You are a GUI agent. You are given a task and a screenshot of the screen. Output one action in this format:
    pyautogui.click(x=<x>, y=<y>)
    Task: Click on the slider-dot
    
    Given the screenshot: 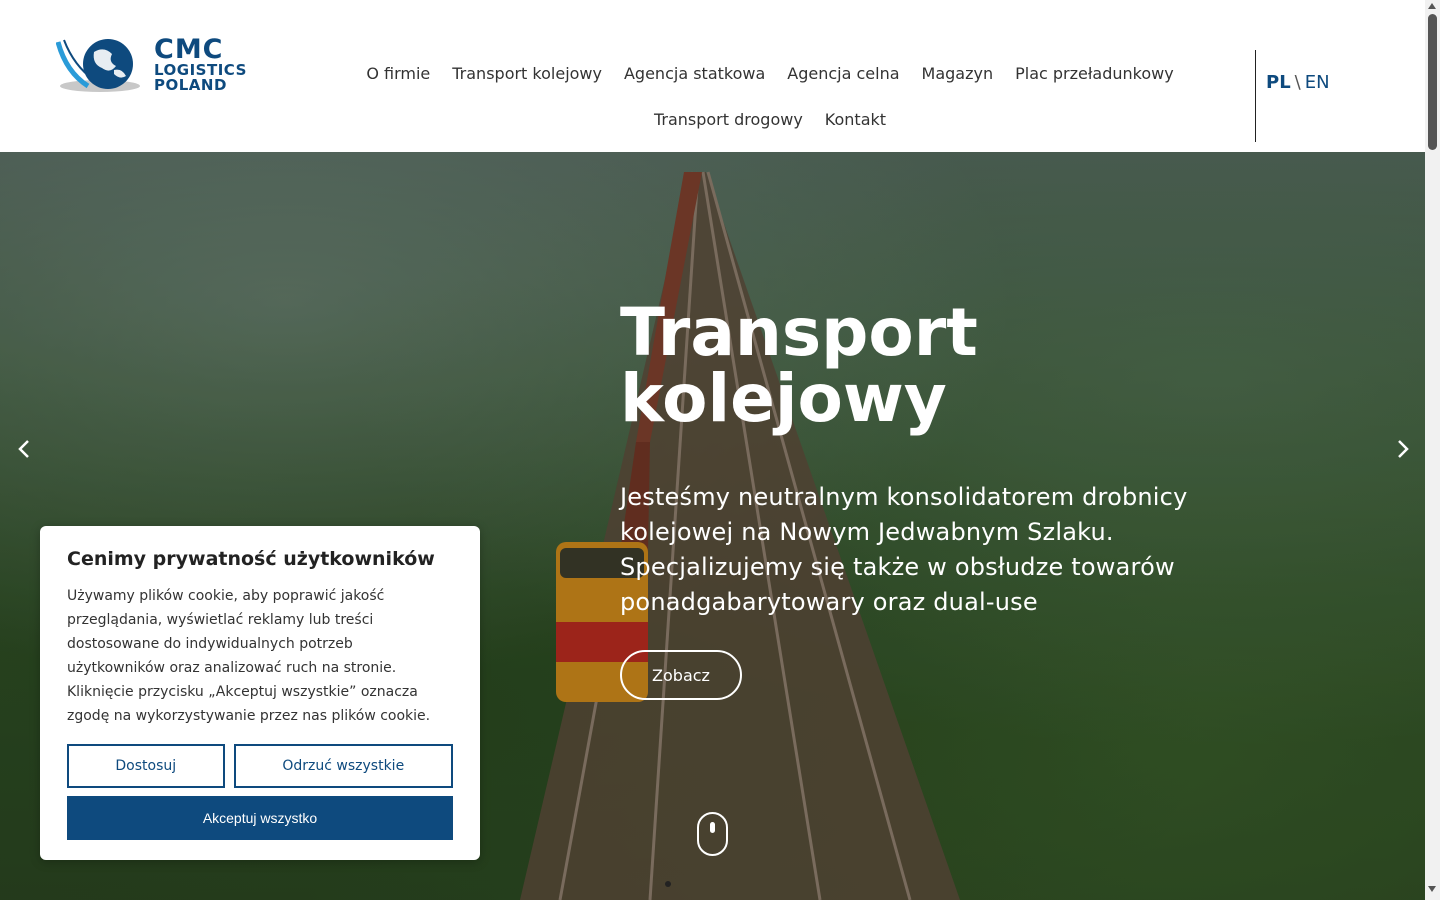 What is the action you would take?
    pyautogui.click(x=668, y=884)
    